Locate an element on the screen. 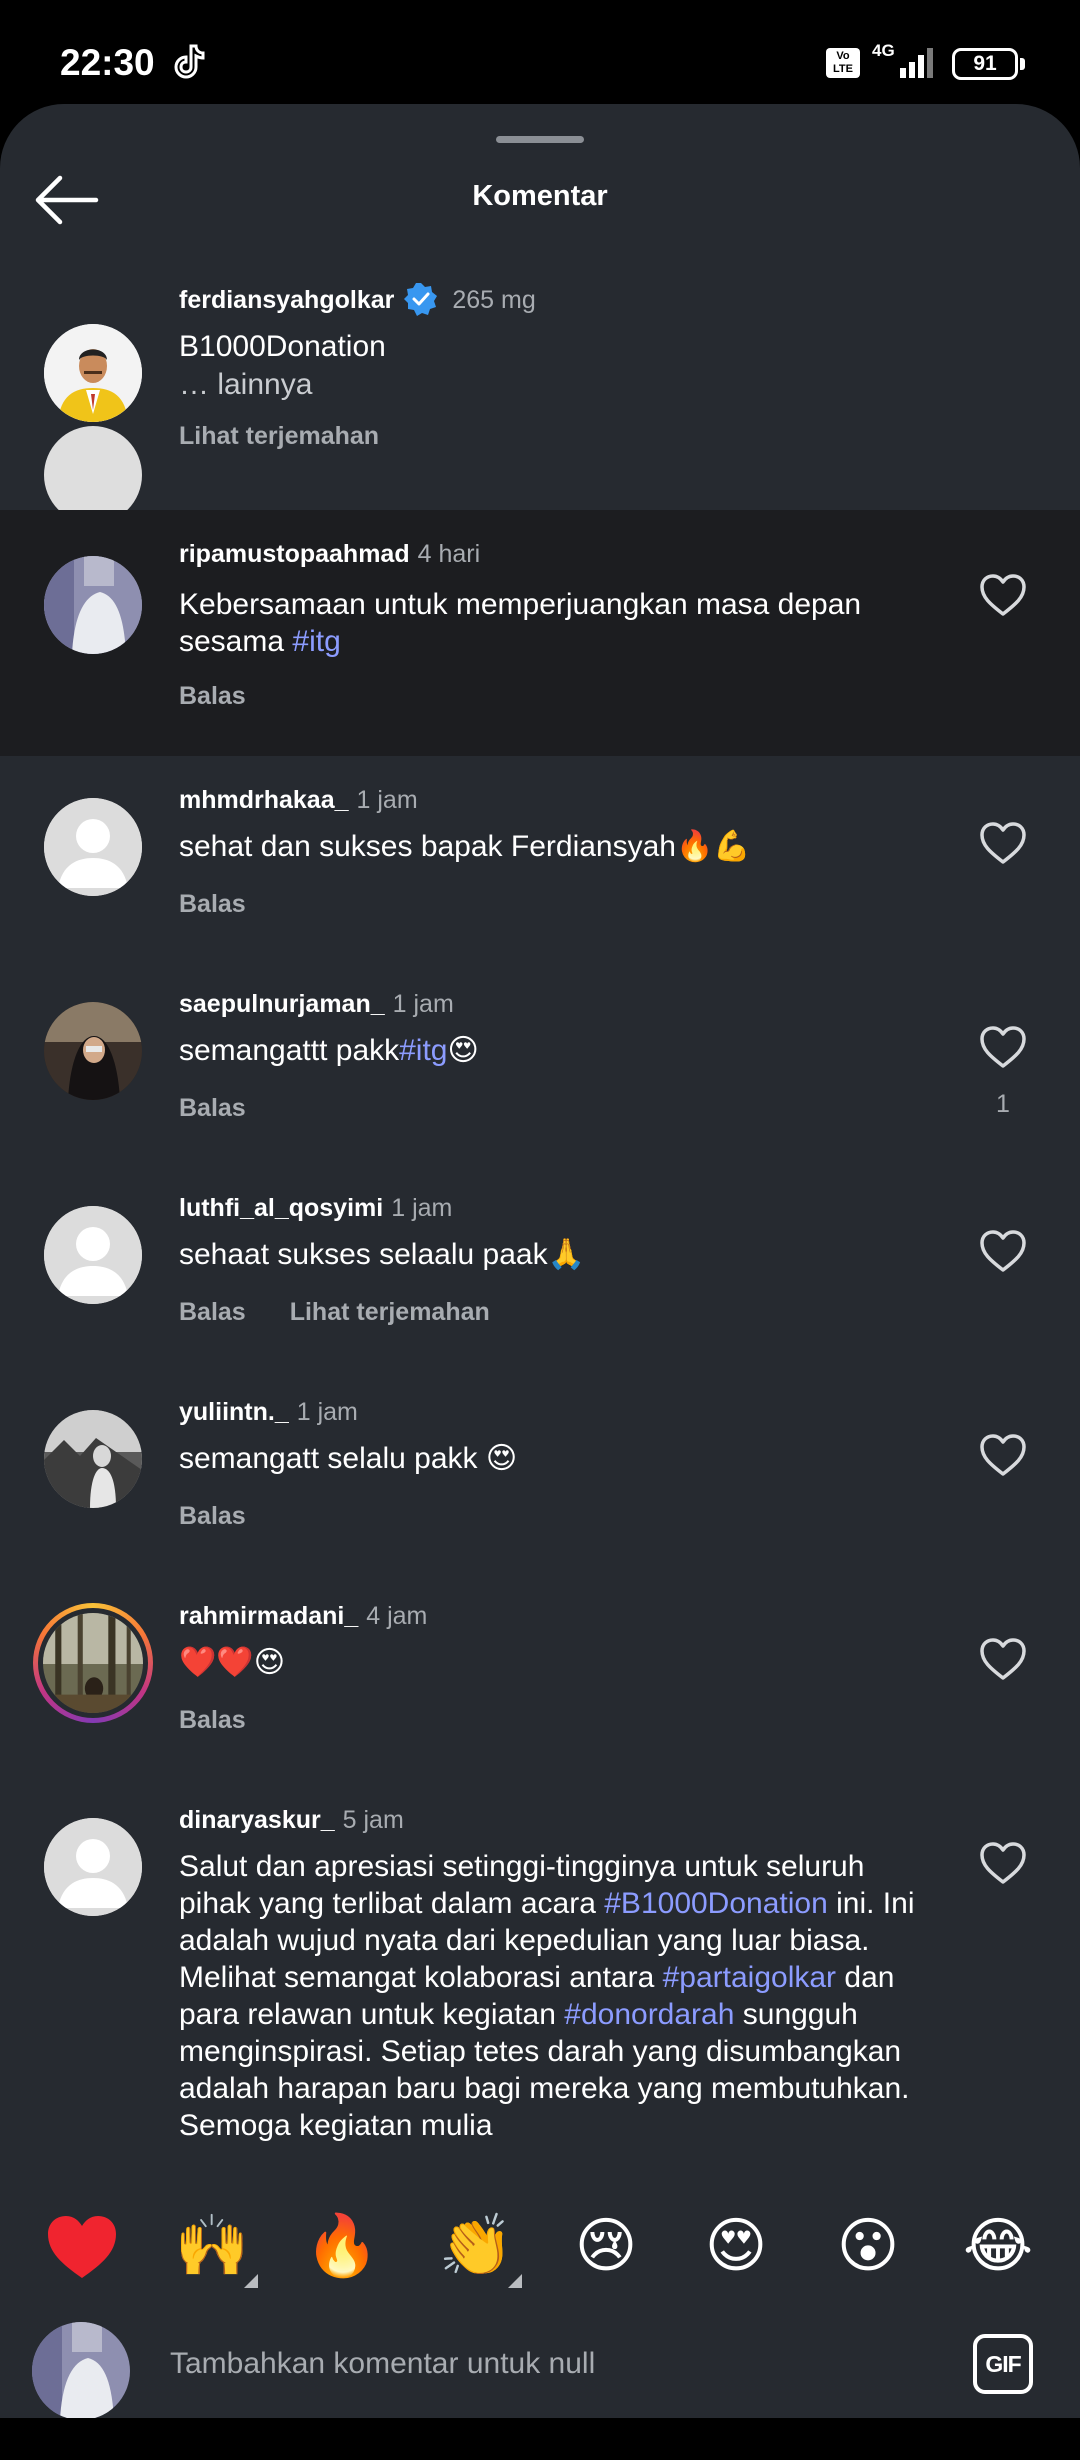 This screenshot has width=1080, height=2460. hashtag-link: #partaigolkar is located at coordinates (749, 1977).